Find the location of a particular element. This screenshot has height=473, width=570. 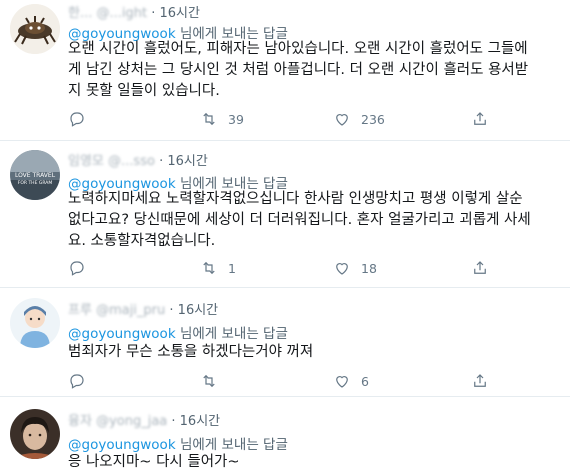

tweet-line: 응 나오지마~ 다시 들어가~ is located at coordinates (154, 462).